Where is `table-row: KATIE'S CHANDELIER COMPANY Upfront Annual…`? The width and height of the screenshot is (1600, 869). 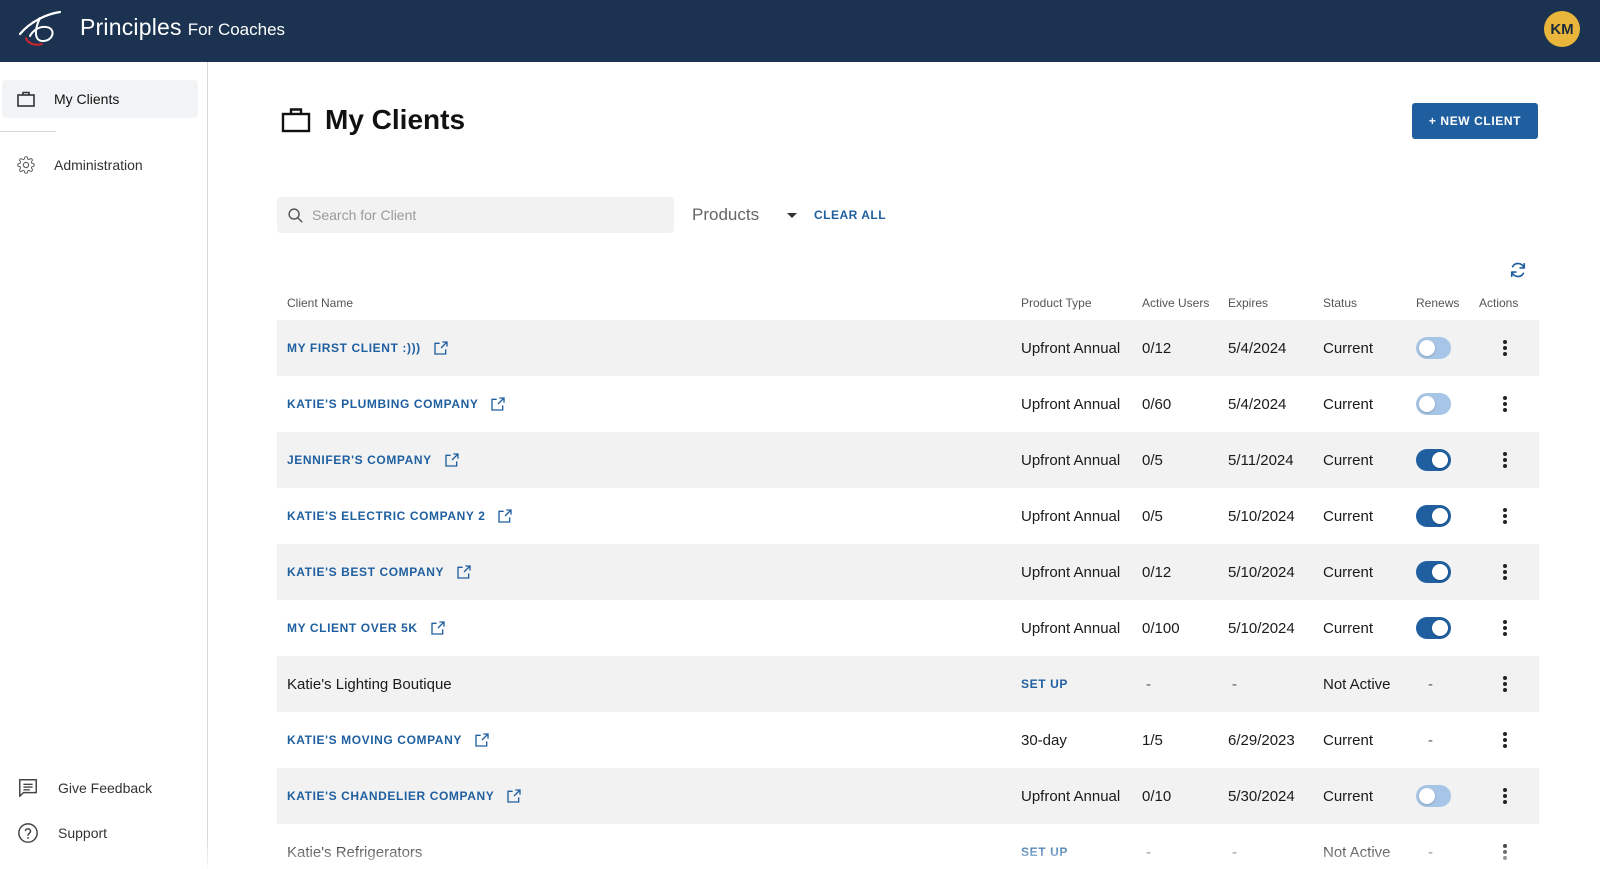 table-row: KATIE'S CHANDELIER COMPANY Upfront Annual… is located at coordinates (908, 796).